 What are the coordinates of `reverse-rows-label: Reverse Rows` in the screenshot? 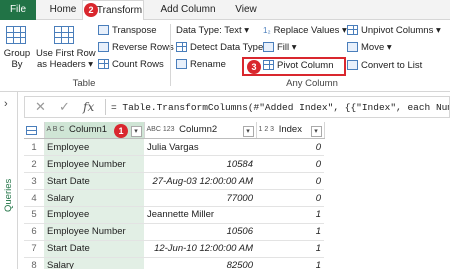 It's located at (143, 47).